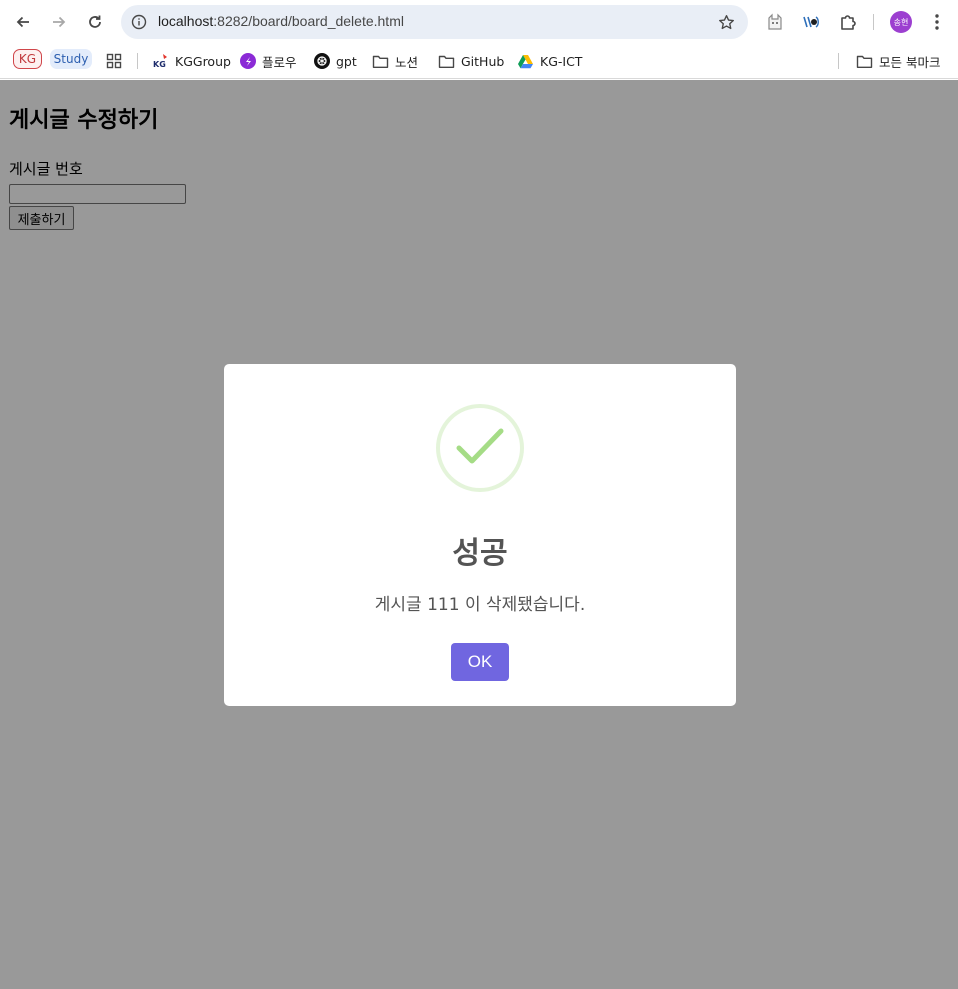  I want to click on bookmark-kggroup: KG KGGroup, so click(192, 61).